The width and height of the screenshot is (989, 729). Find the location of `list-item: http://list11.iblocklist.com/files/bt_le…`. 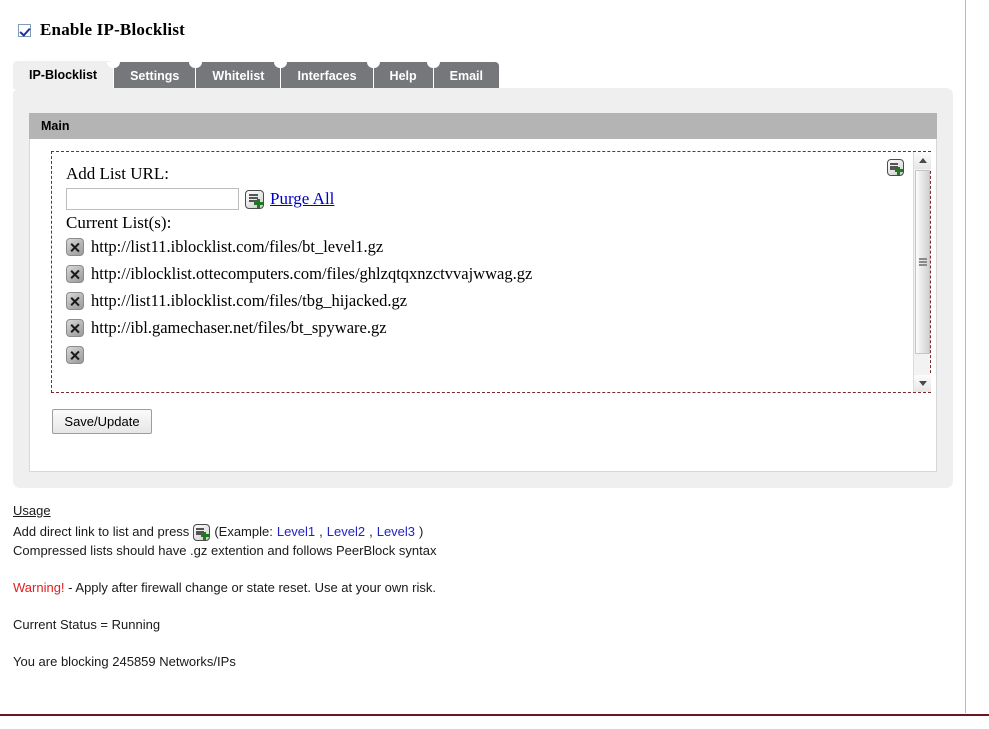

list-item: http://list11.iblocklist.com/files/bt_le… is located at coordinates (489, 246).